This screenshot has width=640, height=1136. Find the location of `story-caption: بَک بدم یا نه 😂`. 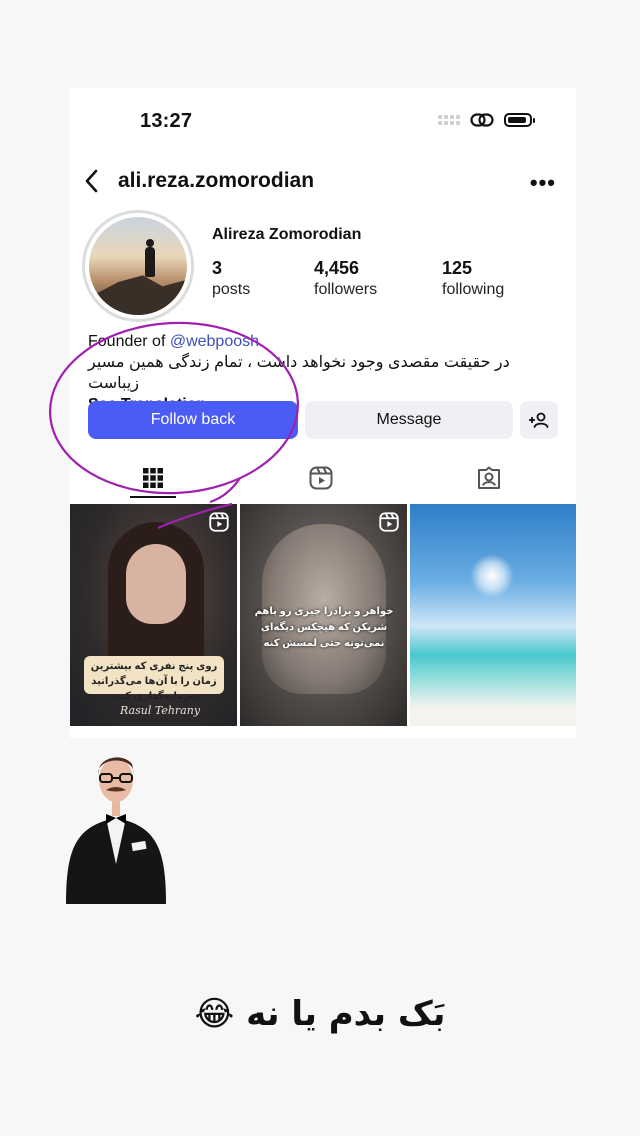

story-caption: بَک بدم یا نه 😂 is located at coordinates (320, 1014).